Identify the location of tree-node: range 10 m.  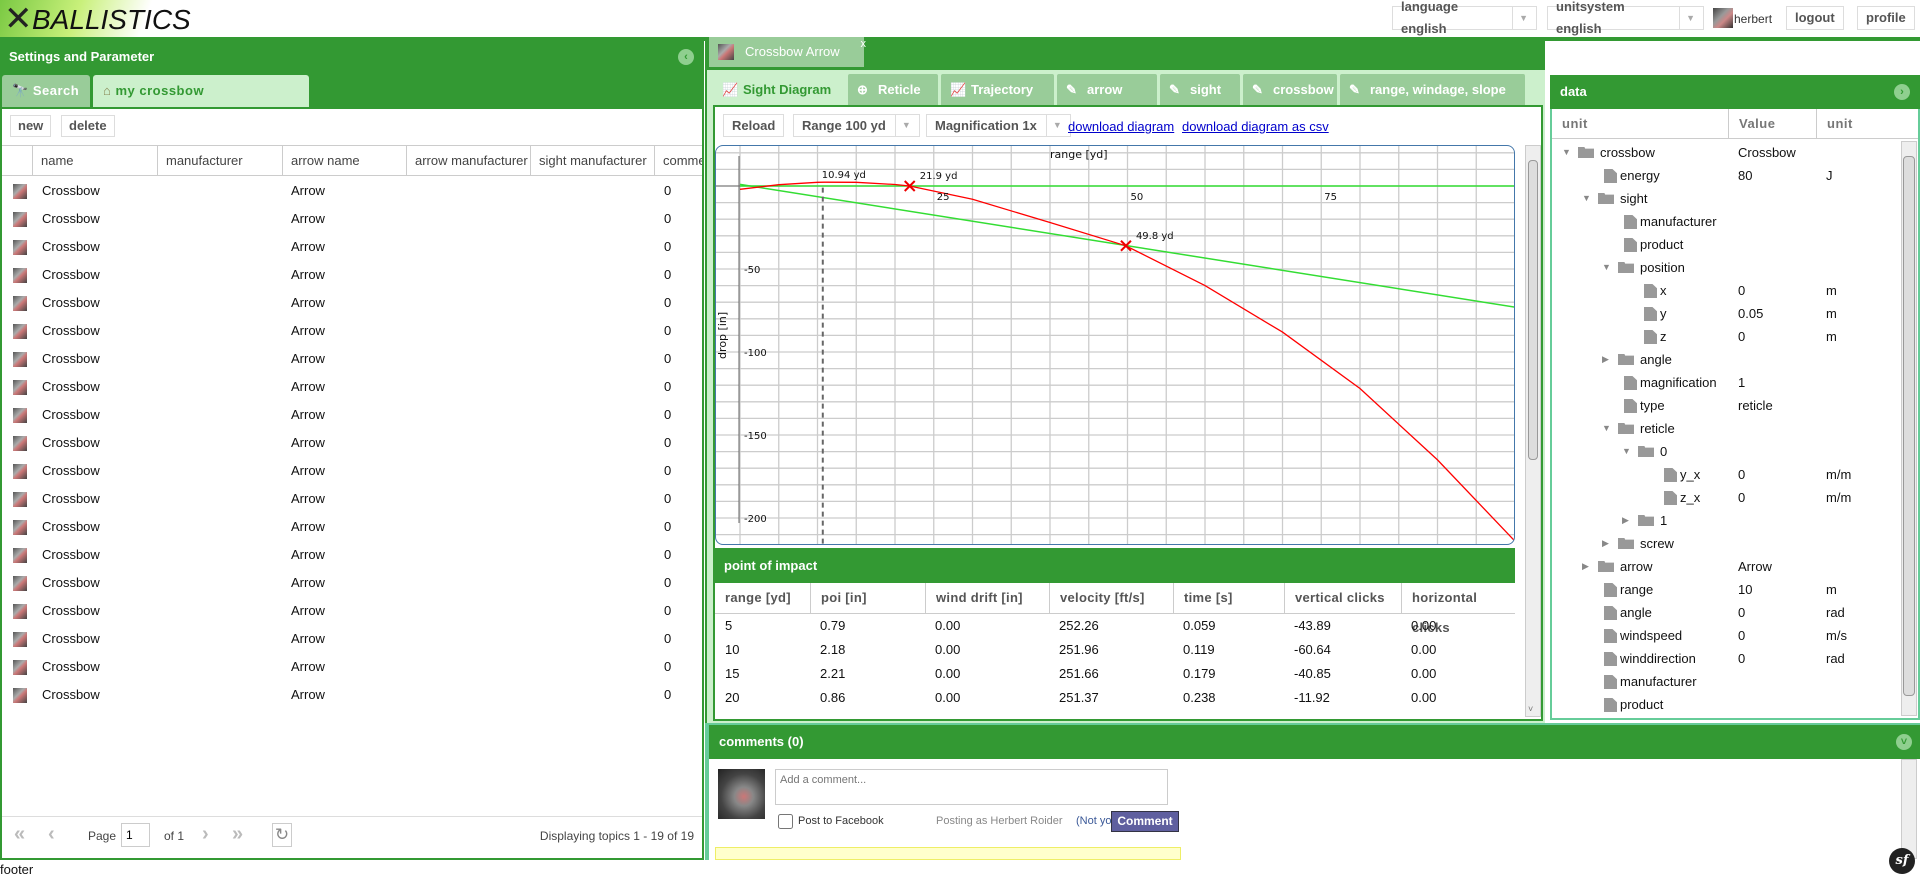
(1724, 589).